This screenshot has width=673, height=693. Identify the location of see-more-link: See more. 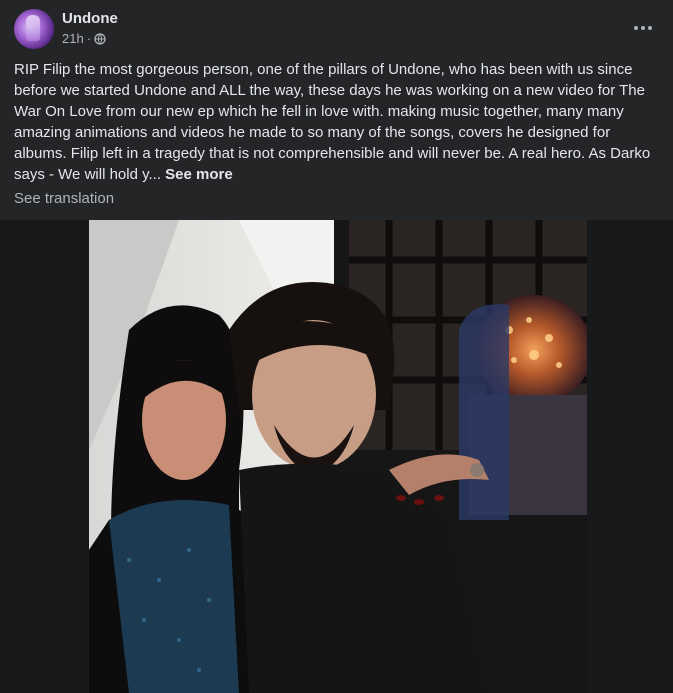
(199, 174).